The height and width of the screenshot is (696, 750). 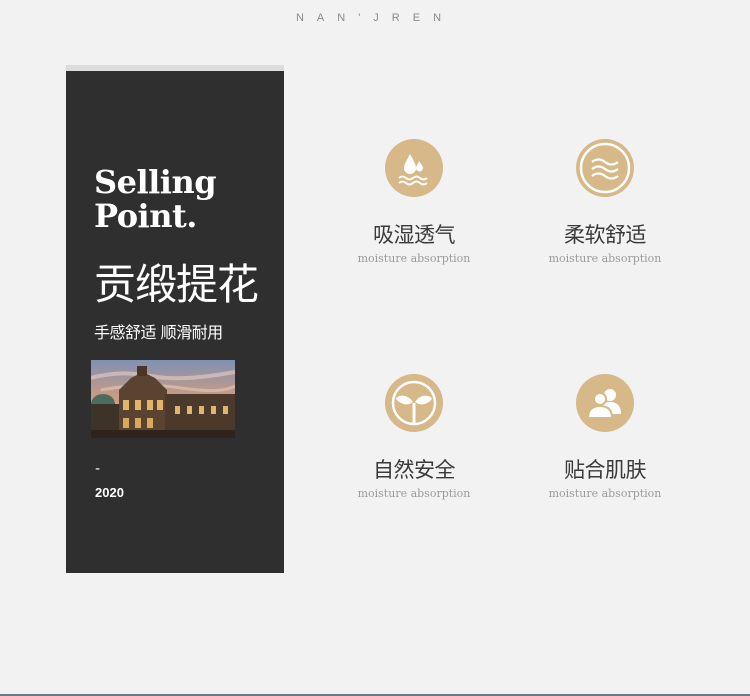 I want to click on feature-moisture-breathable: 吸湿透气 moisture absorption, so click(x=414, y=202).